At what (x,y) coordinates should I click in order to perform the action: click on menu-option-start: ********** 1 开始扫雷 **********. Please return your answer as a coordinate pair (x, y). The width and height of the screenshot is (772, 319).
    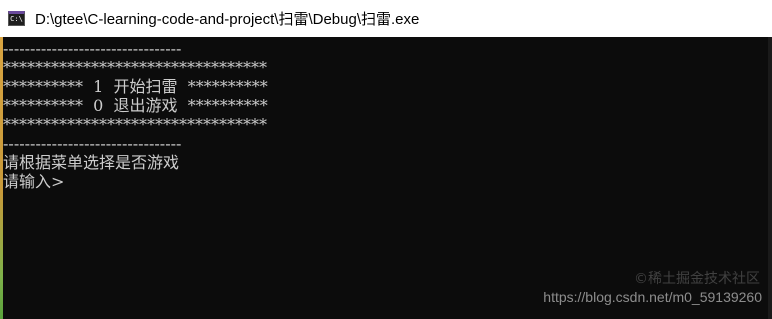
    Looking at the image, I should click on (135, 86).